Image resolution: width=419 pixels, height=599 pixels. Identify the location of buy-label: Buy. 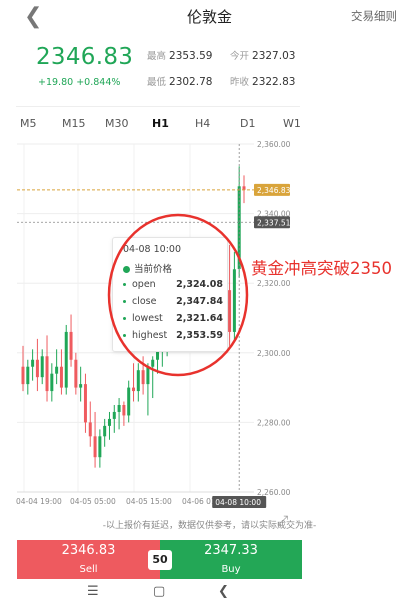
(231, 569).